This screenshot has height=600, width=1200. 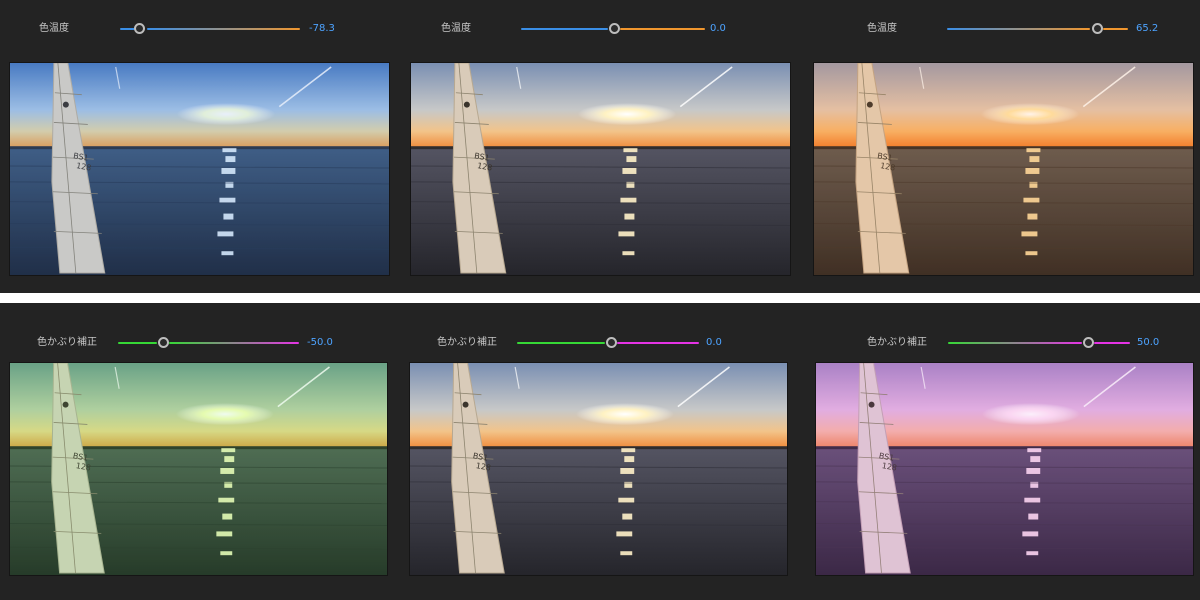 What do you see at coordinates (209, 17) in the screenshot?
I see `temperature-slider-control: 色温度 -78.3` at bounding box center [209, 17].